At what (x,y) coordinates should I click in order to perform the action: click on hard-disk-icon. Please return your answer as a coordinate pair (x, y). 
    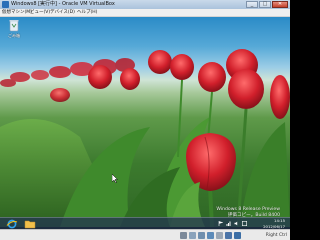
    Looking at the image, I should click on (183, 235).